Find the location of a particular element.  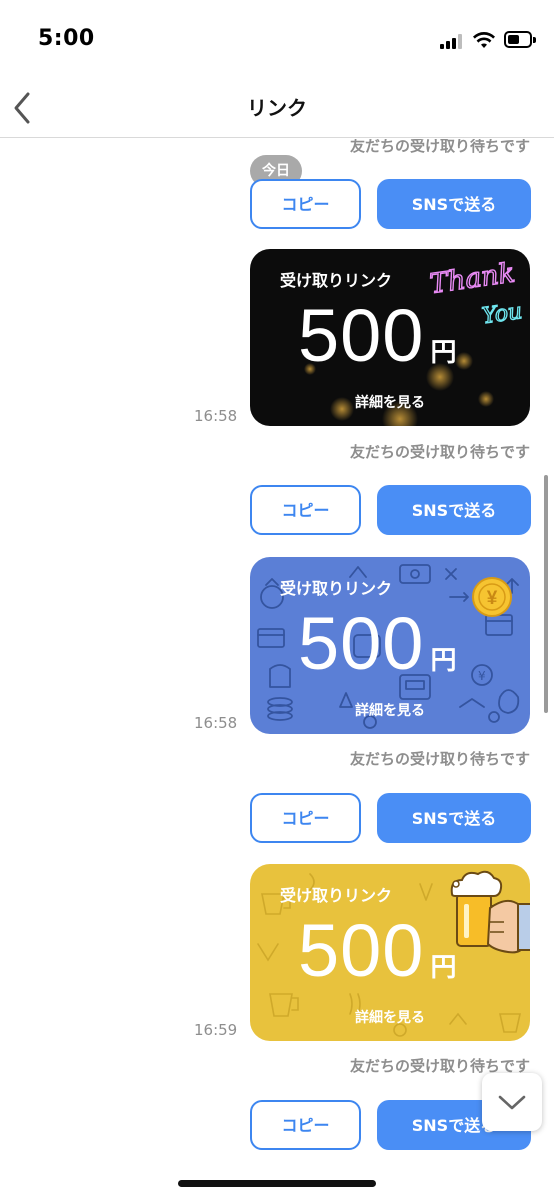

chevron-down-icon is located at coordinates (512, 1102).